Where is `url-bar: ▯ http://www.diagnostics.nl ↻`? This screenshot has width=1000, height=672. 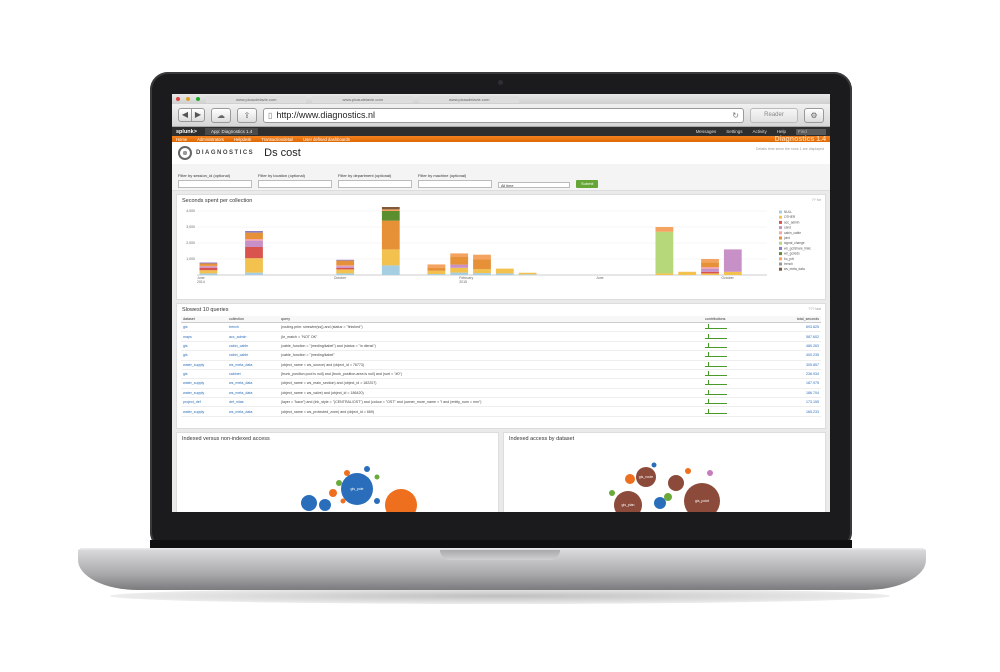 url-bar: ▯ http://www.diagnostics.nl ↻ is located at coordinates (503, 115).